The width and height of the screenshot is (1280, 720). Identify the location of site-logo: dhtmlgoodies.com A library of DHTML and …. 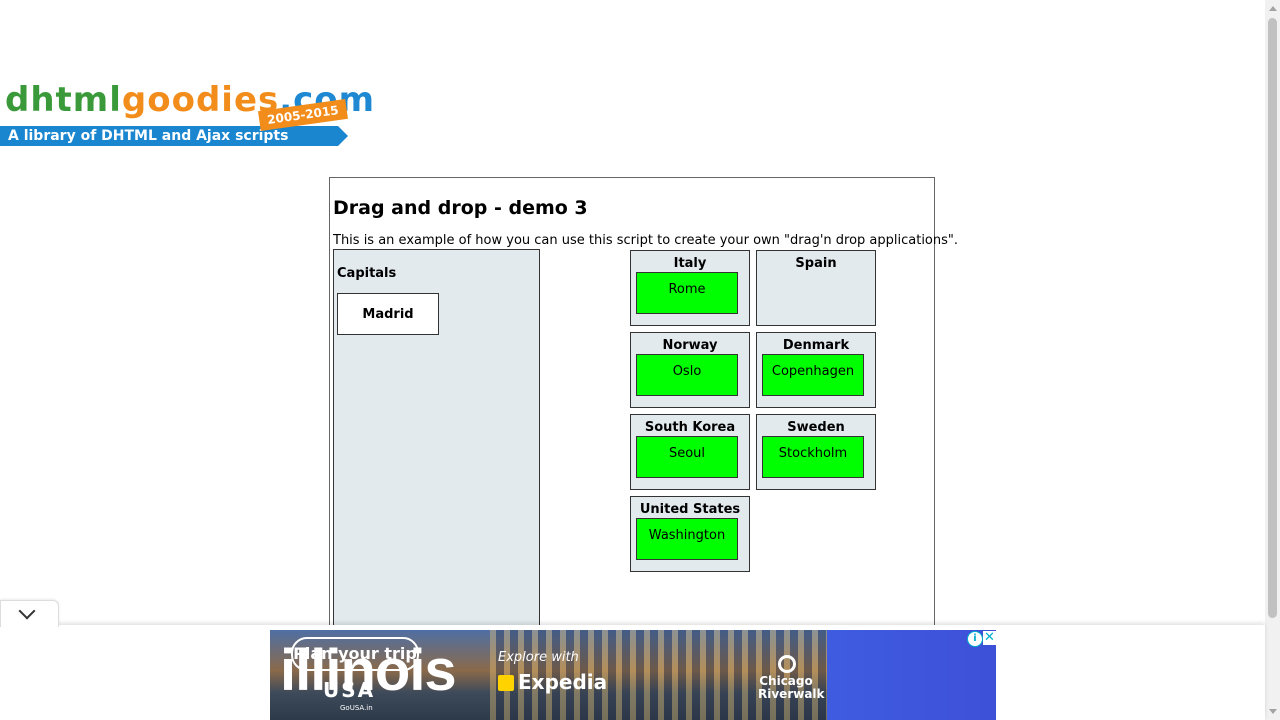
(187, 114).